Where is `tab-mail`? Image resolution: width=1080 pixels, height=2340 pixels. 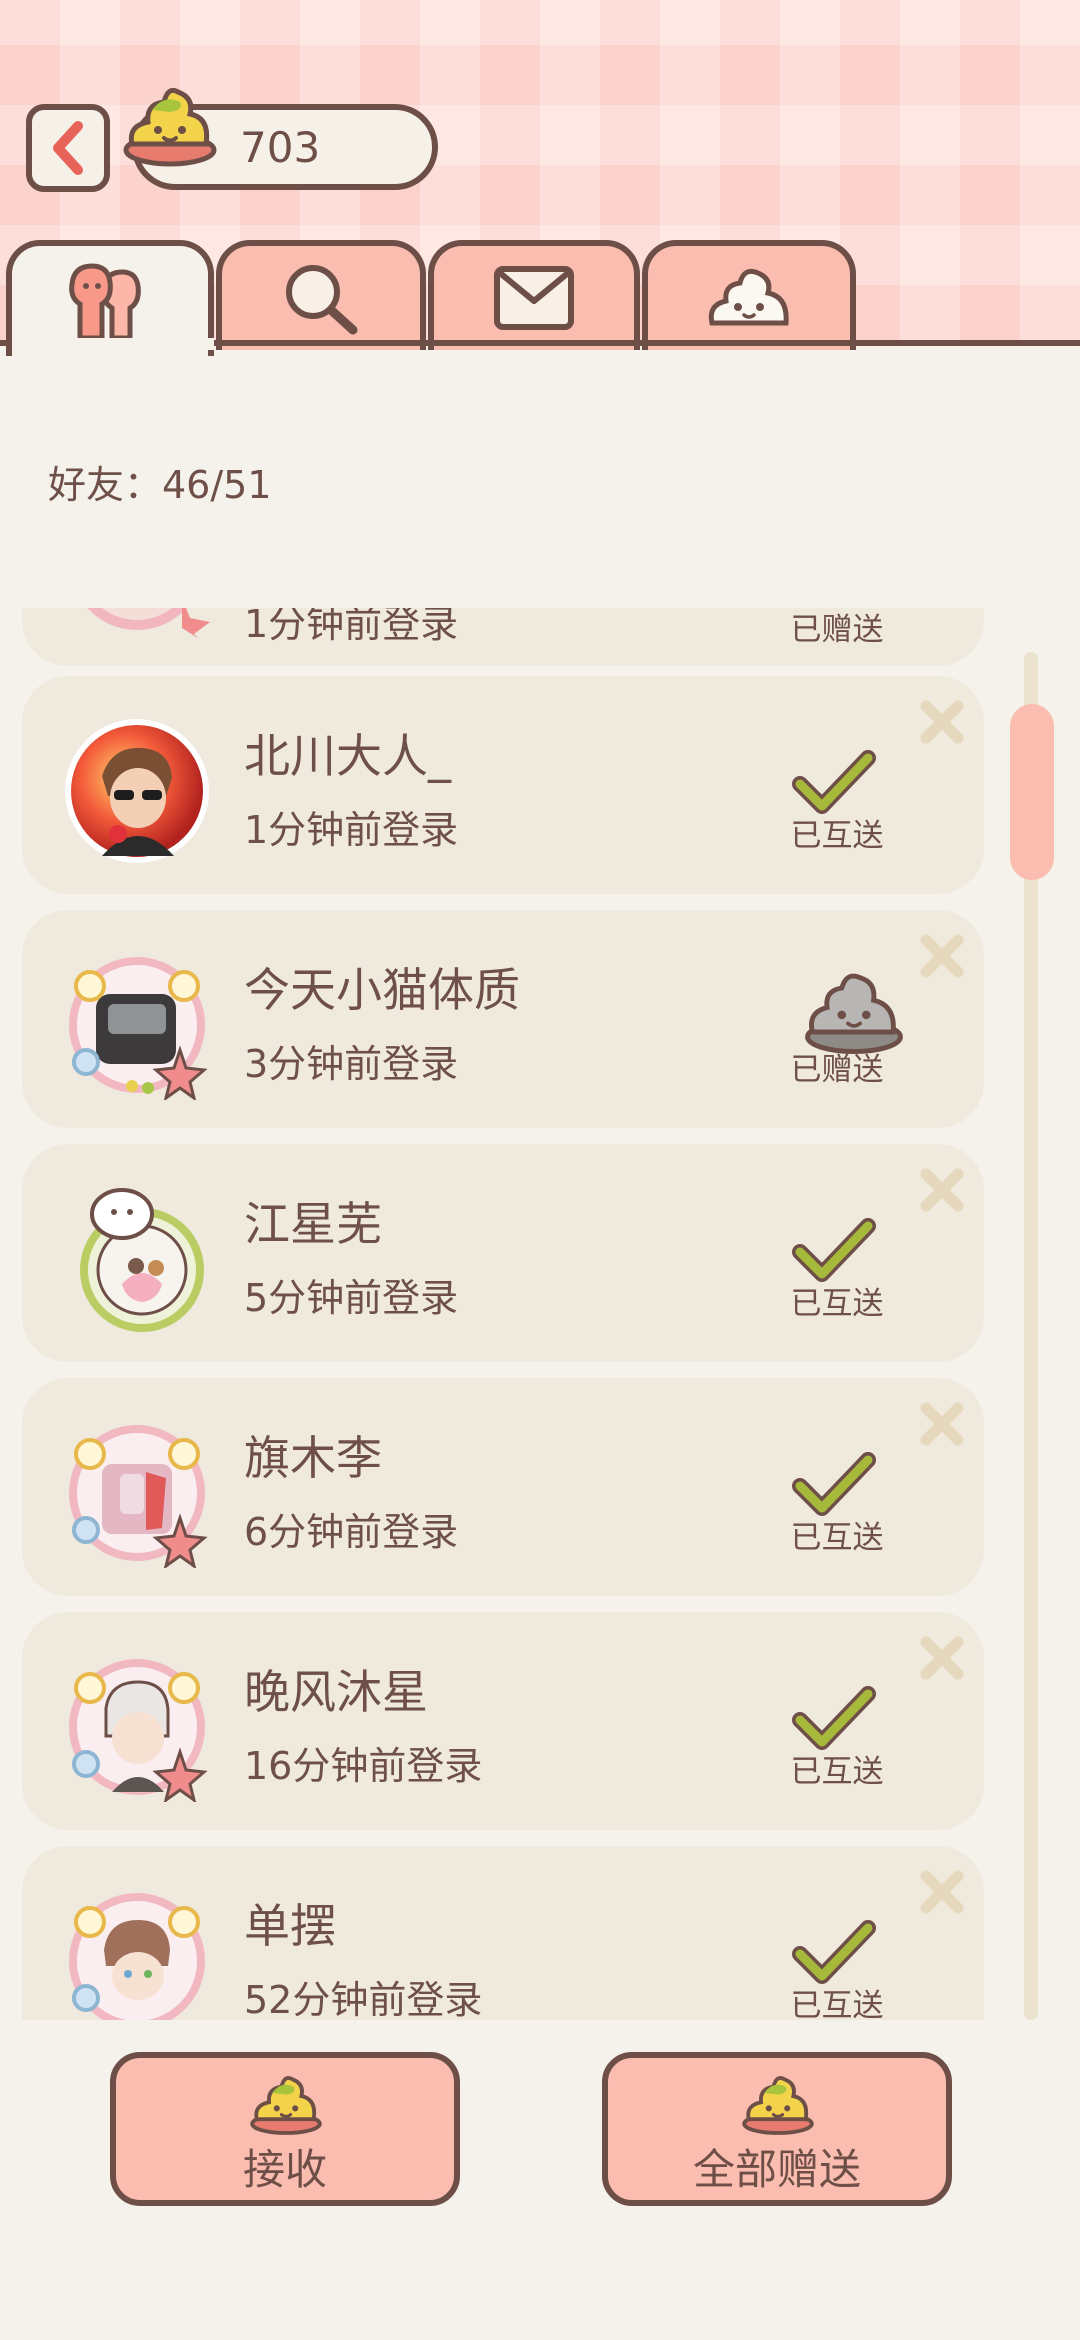 tab-mail is located at coordinates (534, 295).